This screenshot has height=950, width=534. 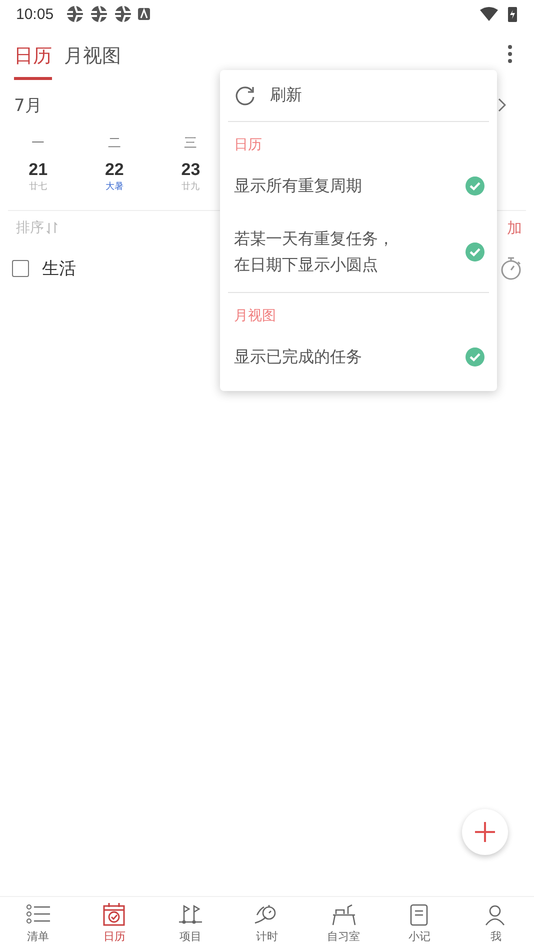 What do you see at coordinates (255, 316) in the screenshot?
I see `menu-section-header: 月视图` at bounding box center [255, 316].